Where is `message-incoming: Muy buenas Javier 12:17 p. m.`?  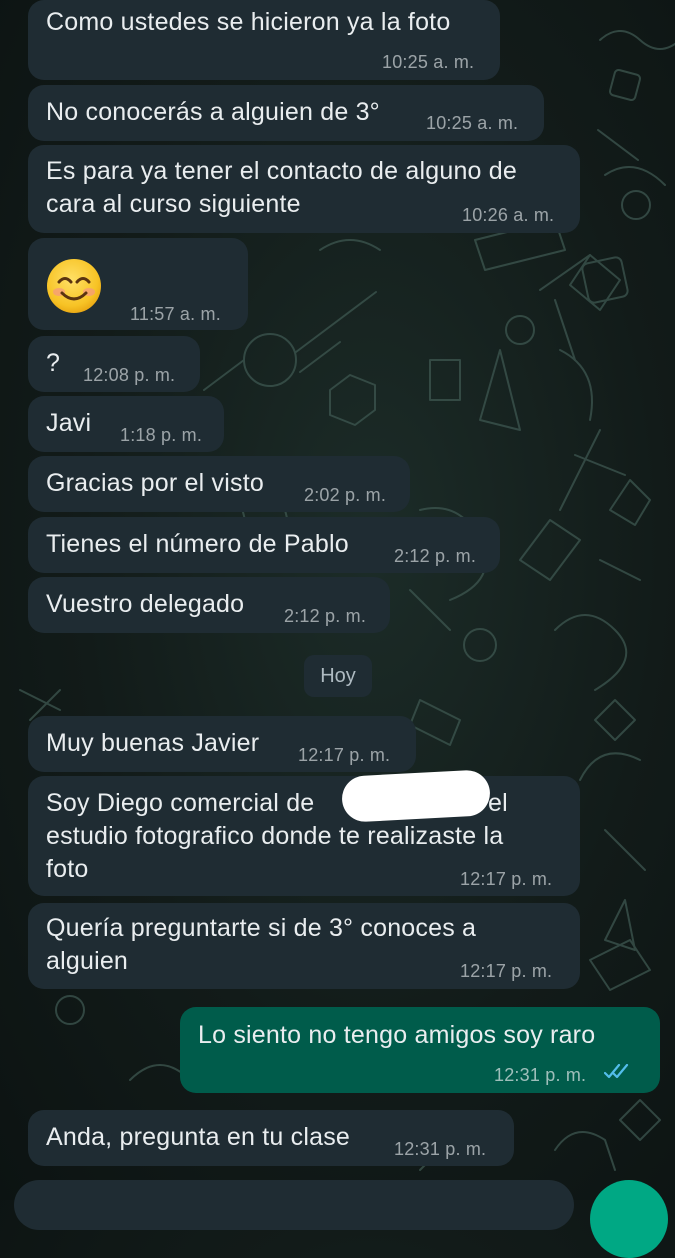
message-incoming: Muy buenas Javier 12:17 p. m. is located at coordinates (222, 744).